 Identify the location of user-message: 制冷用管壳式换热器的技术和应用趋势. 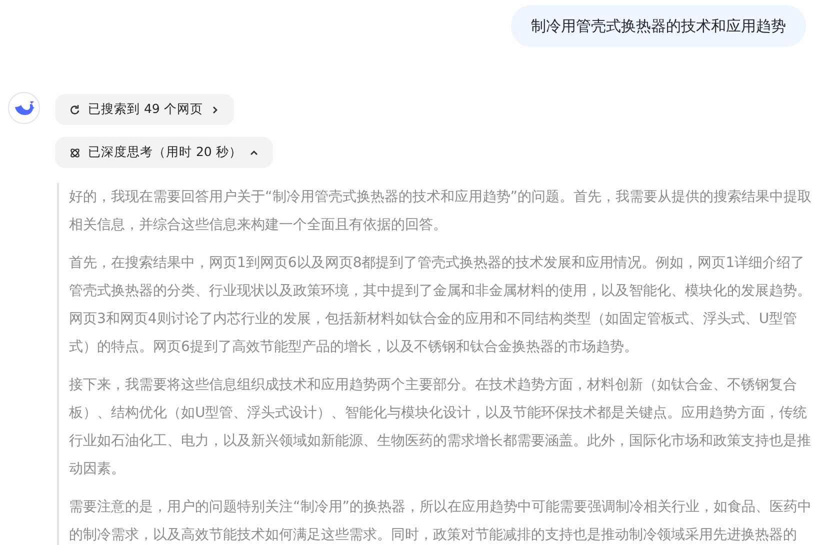
(658, 26).